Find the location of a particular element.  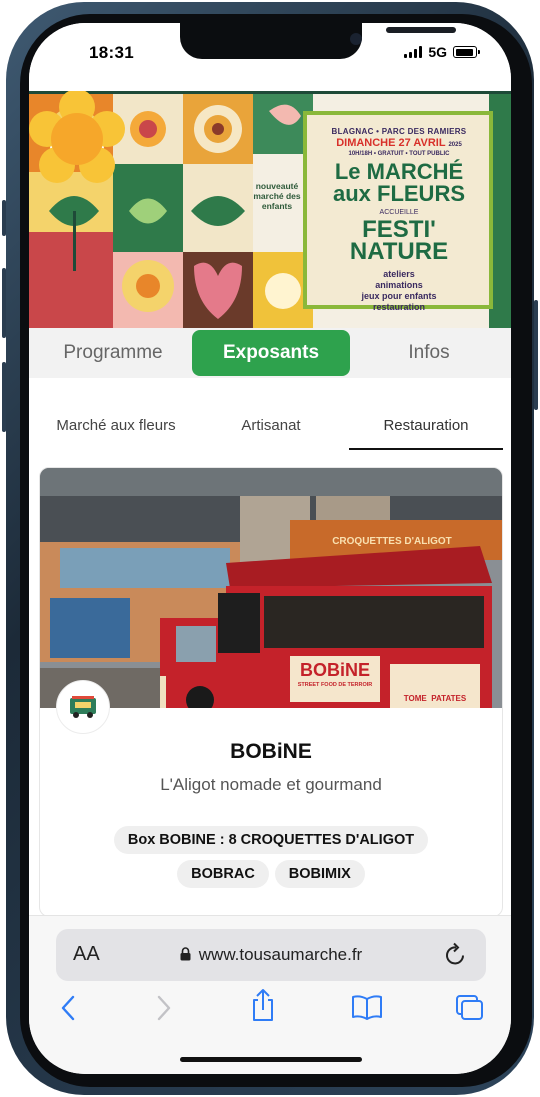

notch is located at coordinates (318, 41).